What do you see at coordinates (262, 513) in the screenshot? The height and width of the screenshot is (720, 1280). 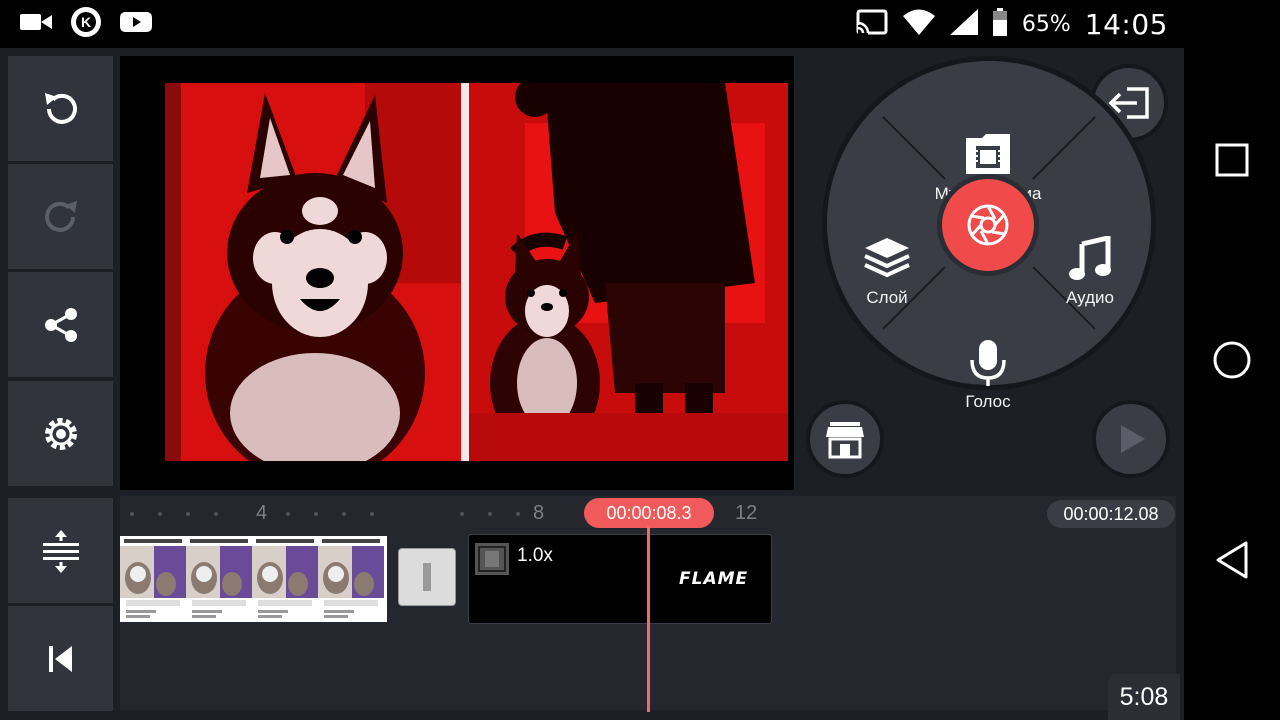 I see `ruler-label: 4` at bounding box center [262, 513].